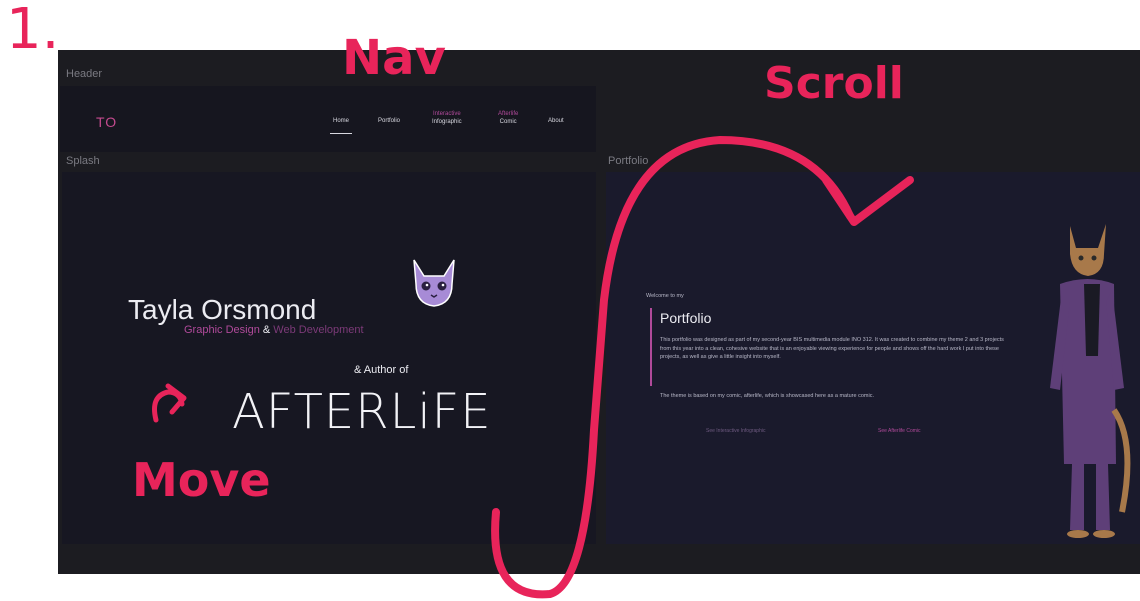 The image size is (1140, 601). What do you see at coordinates (1090, 381) in the screenshot?
I see `cat-character-illustration` at bounding box center [1090, 381].